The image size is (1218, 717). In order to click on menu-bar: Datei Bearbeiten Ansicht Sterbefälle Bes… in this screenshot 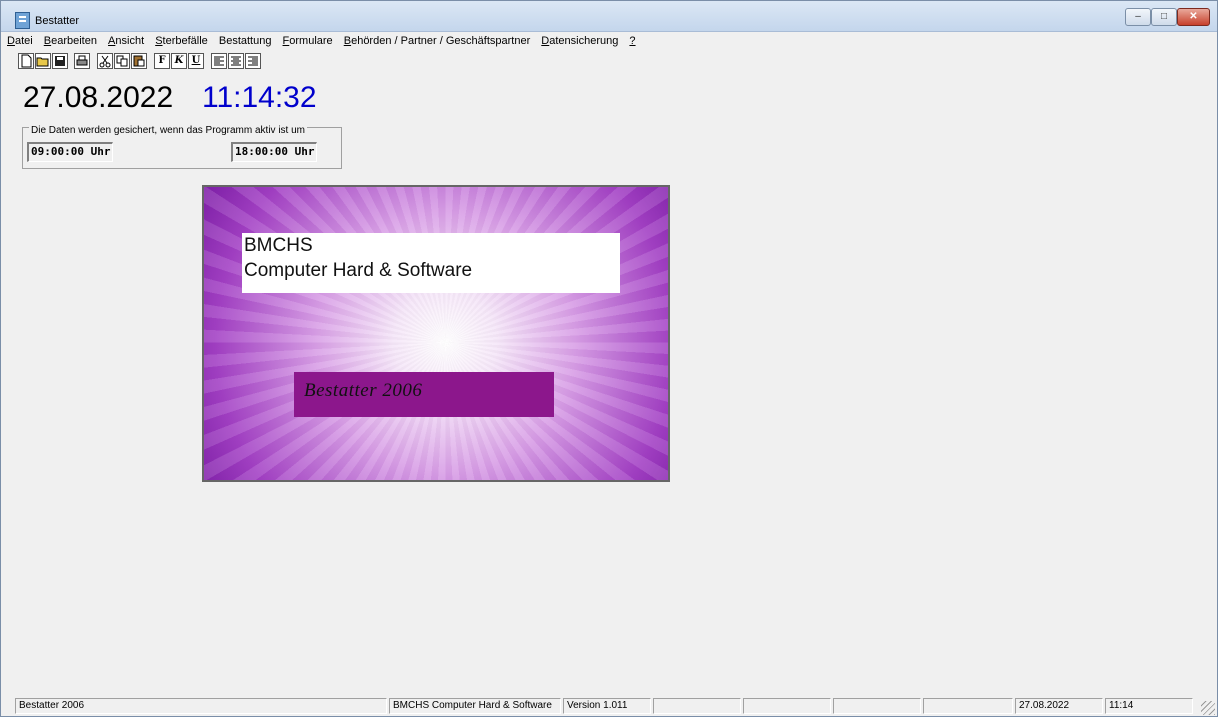, I will do `click(323, 43)`.